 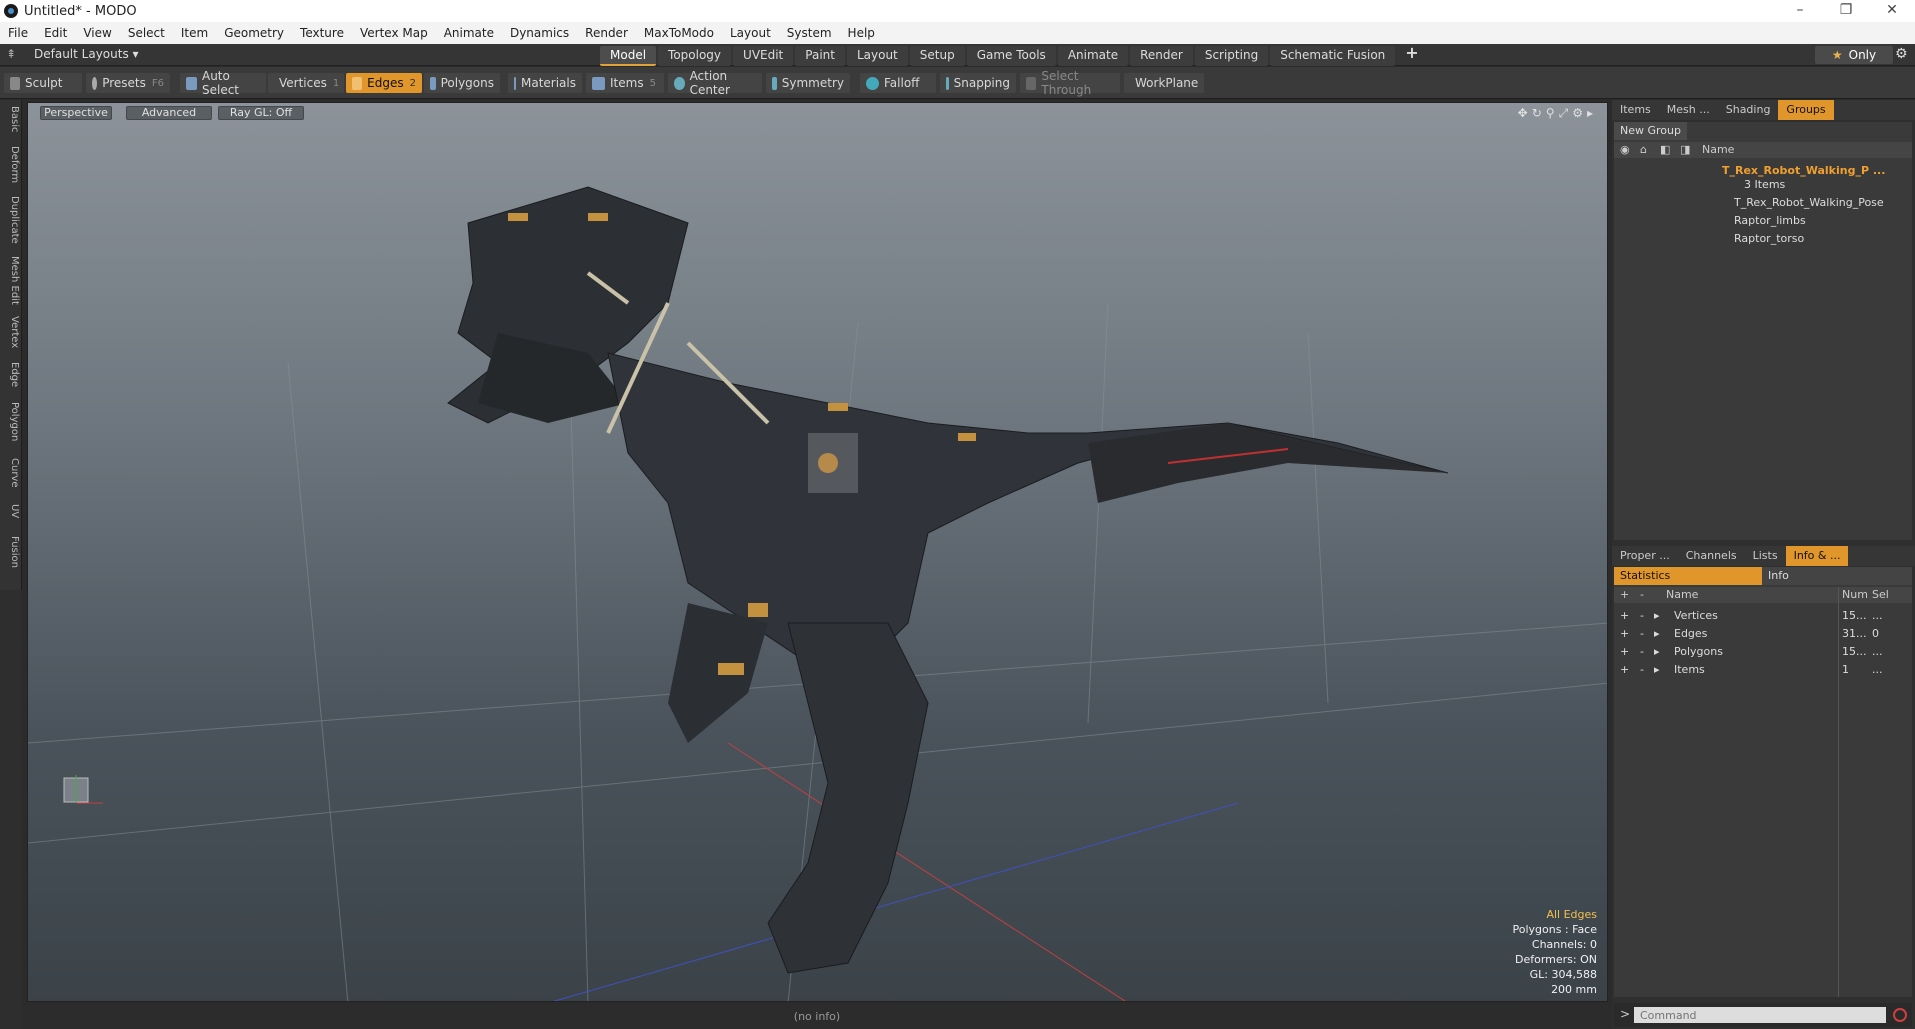 I want to click on tooltab-duplicate: Duplicate, so click(x=11, y=220).